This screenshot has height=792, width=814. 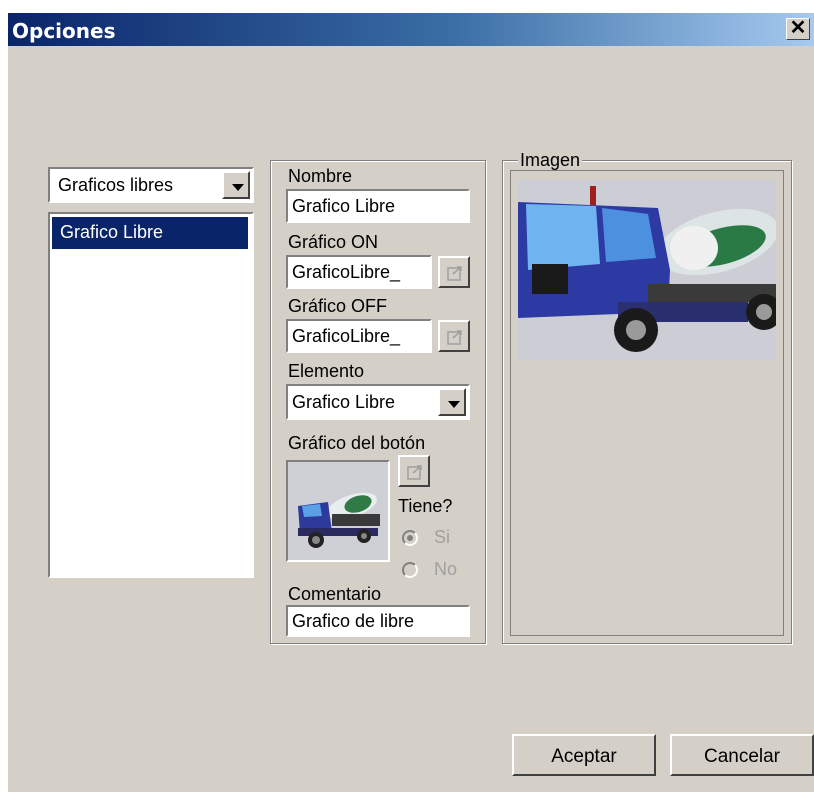 I want to click on cancel-button: Cancelar, so click(x=742, y=755).